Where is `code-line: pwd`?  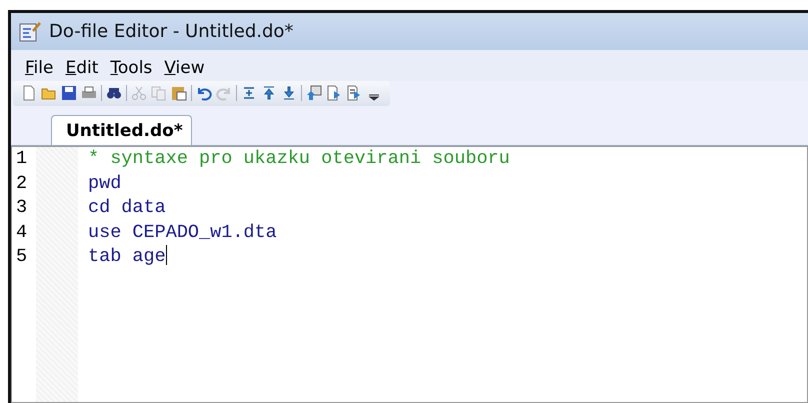
code-line: pwd is located at coordinates (105, 183).